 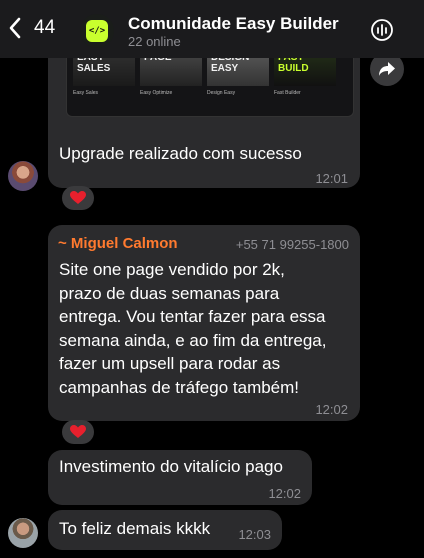 What do you see at coordinates (135, 528) in the screenshot?
I see `message-text: To feliz demais kkkk` at bounding box center [135, 528].